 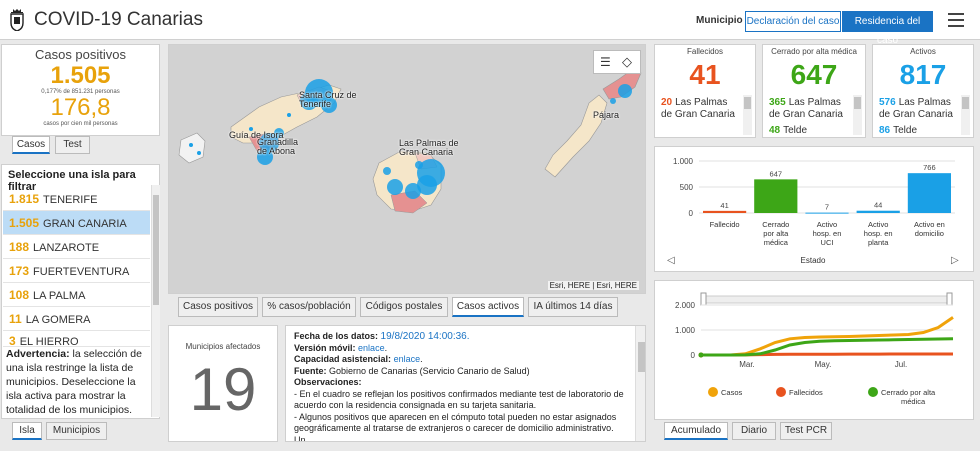 I want to click on fallecidos-row: 20 Las Palmas de Gran Canaria, so click(x=699, y=109).